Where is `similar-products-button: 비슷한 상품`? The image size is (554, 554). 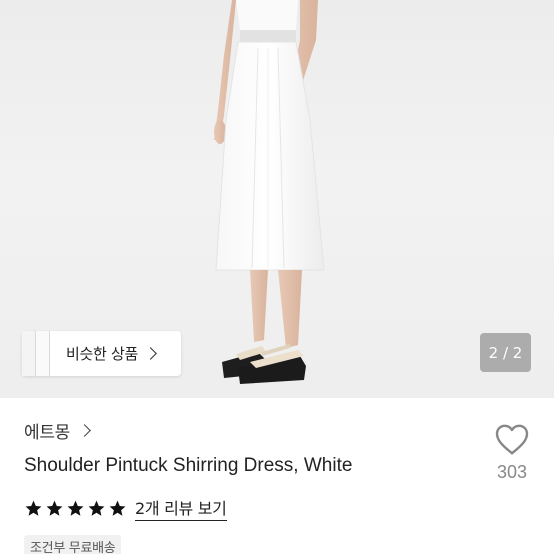
similar-products-button: 비슷한 상품 is located at coordinates (101, 353).